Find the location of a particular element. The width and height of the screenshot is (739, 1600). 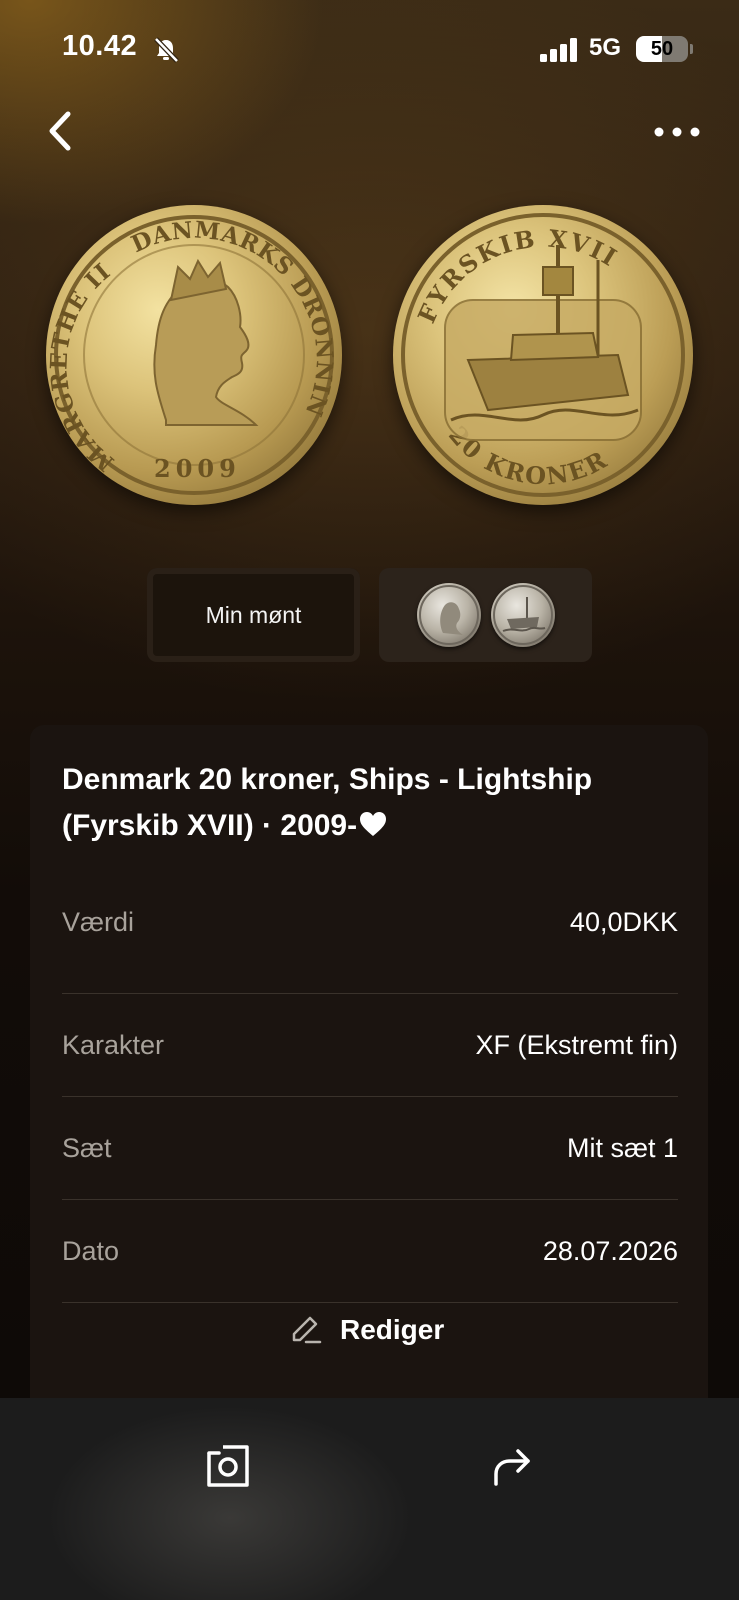

detail-row-value: Værdi 40,0DKK is located at coordinates (370, 922).